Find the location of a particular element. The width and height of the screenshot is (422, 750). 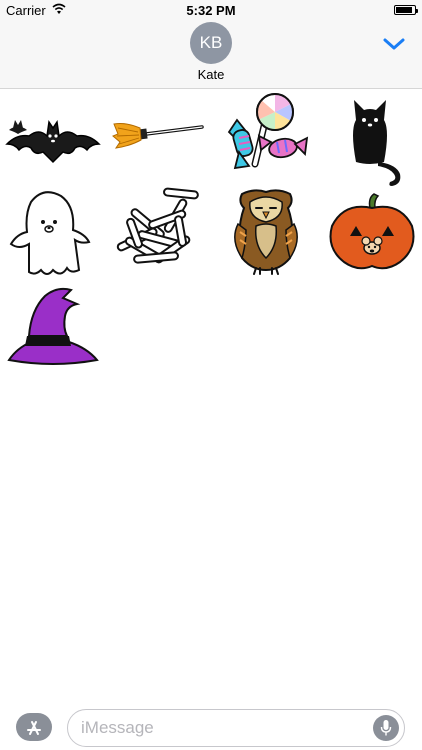

clock-time: 5:32 PM is located at coordinates (211, 10).